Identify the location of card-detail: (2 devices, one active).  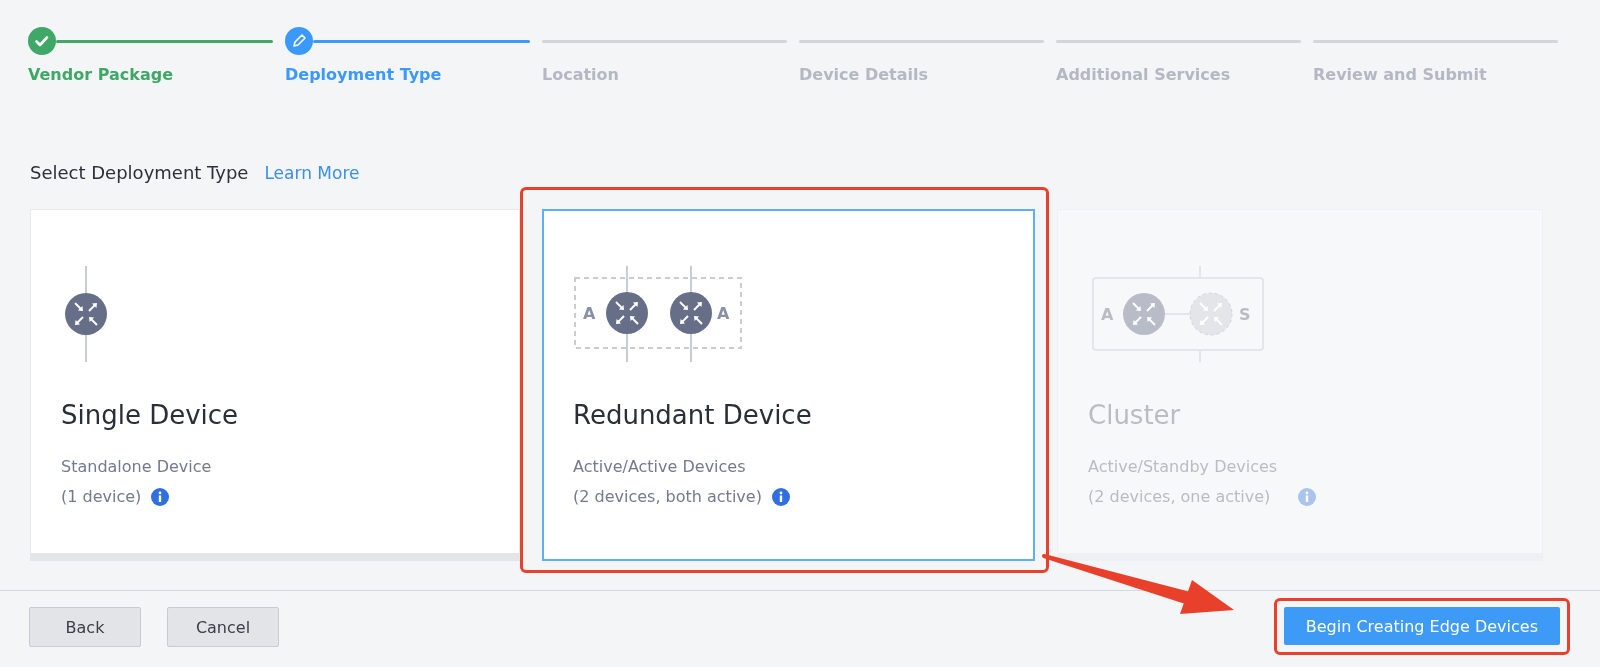
(1179, 497).